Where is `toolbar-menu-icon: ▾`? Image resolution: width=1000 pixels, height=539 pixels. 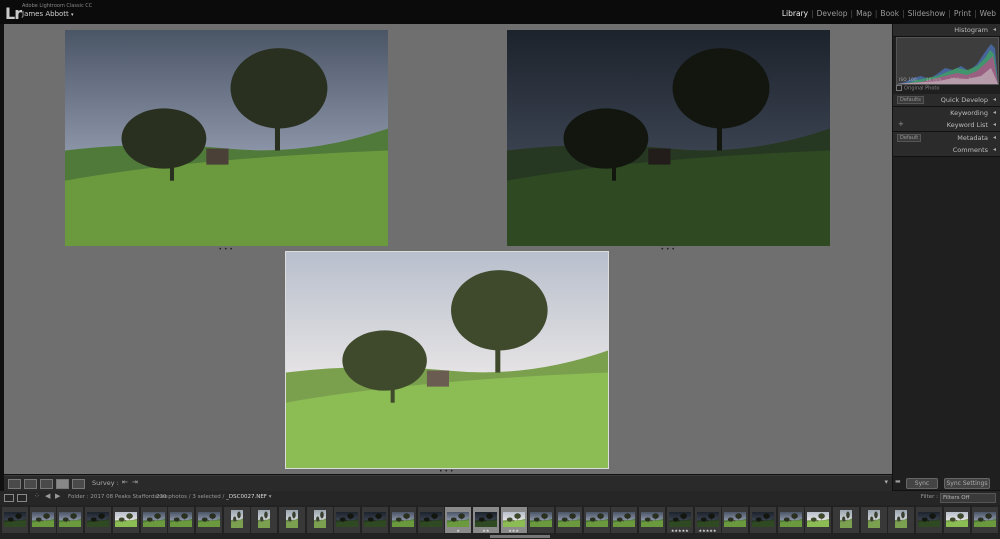 toolbar-menu-icon: ▾ is located at coordinates (886, 482).